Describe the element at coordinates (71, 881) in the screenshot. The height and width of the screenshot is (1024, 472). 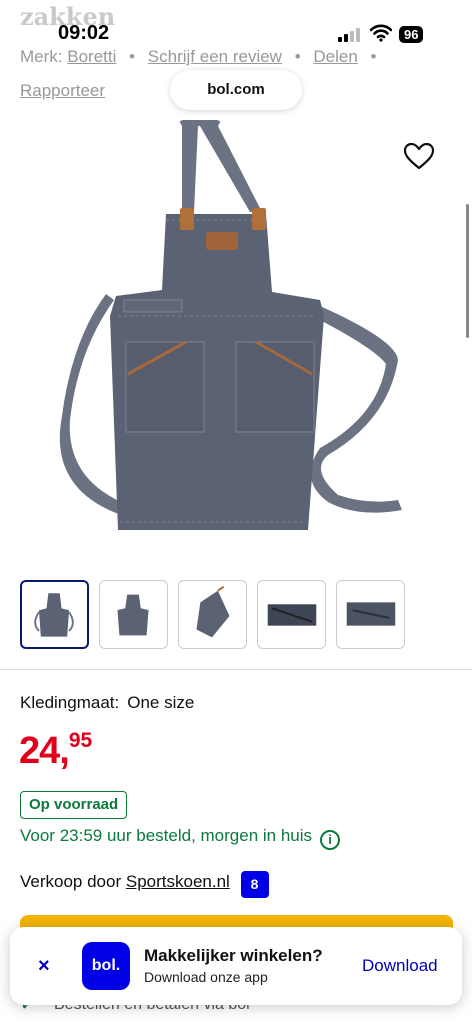
I see `seller-label: Verkoop door` at that location.